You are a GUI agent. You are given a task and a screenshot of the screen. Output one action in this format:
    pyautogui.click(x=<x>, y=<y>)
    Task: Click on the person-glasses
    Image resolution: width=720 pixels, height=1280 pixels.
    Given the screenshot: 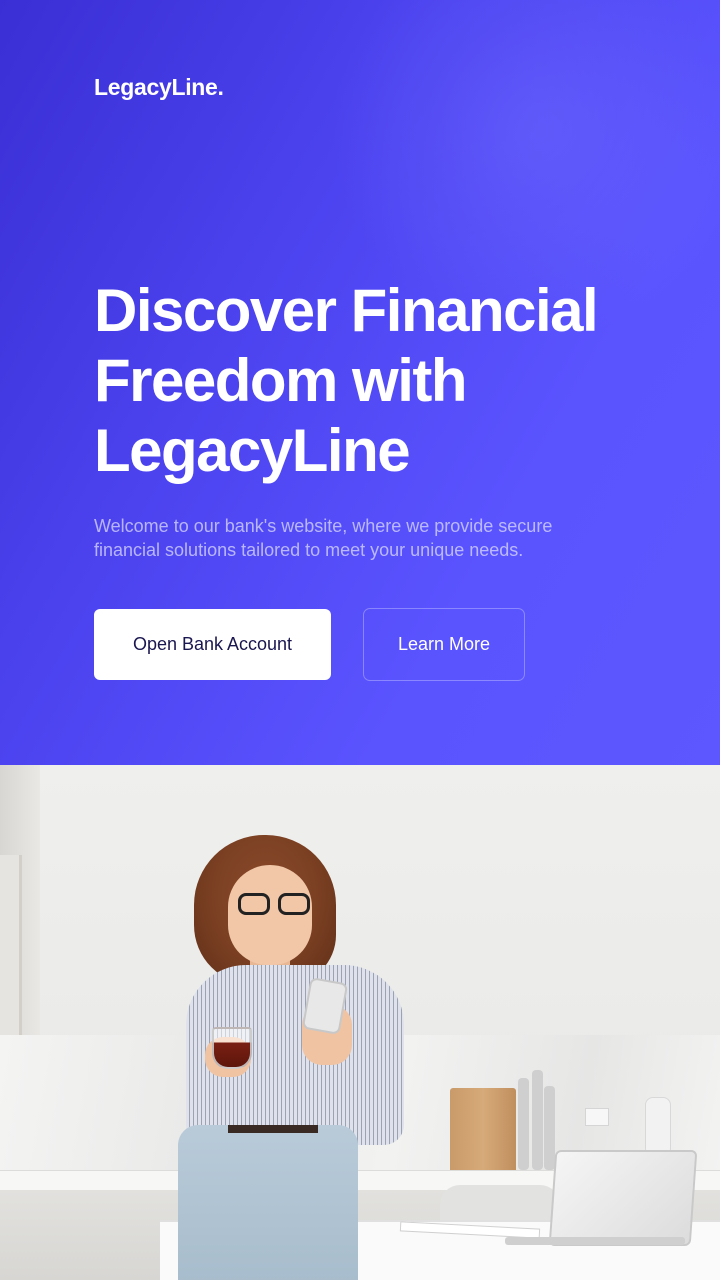 What is the action you would take?
    pyautogui.click(x=276, y=905)
    